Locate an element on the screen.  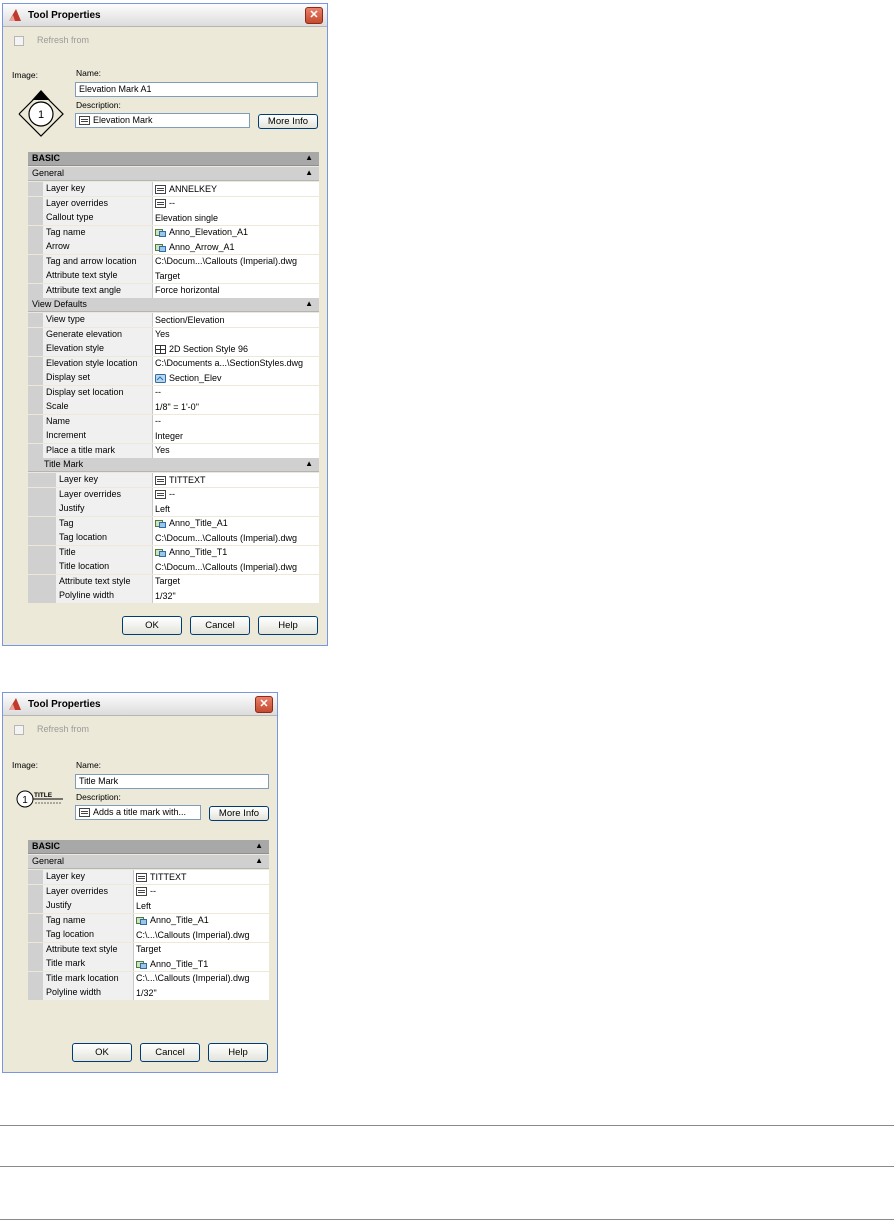
property-row: Layer key ANNELKEY is located at coordinates (173, 189).